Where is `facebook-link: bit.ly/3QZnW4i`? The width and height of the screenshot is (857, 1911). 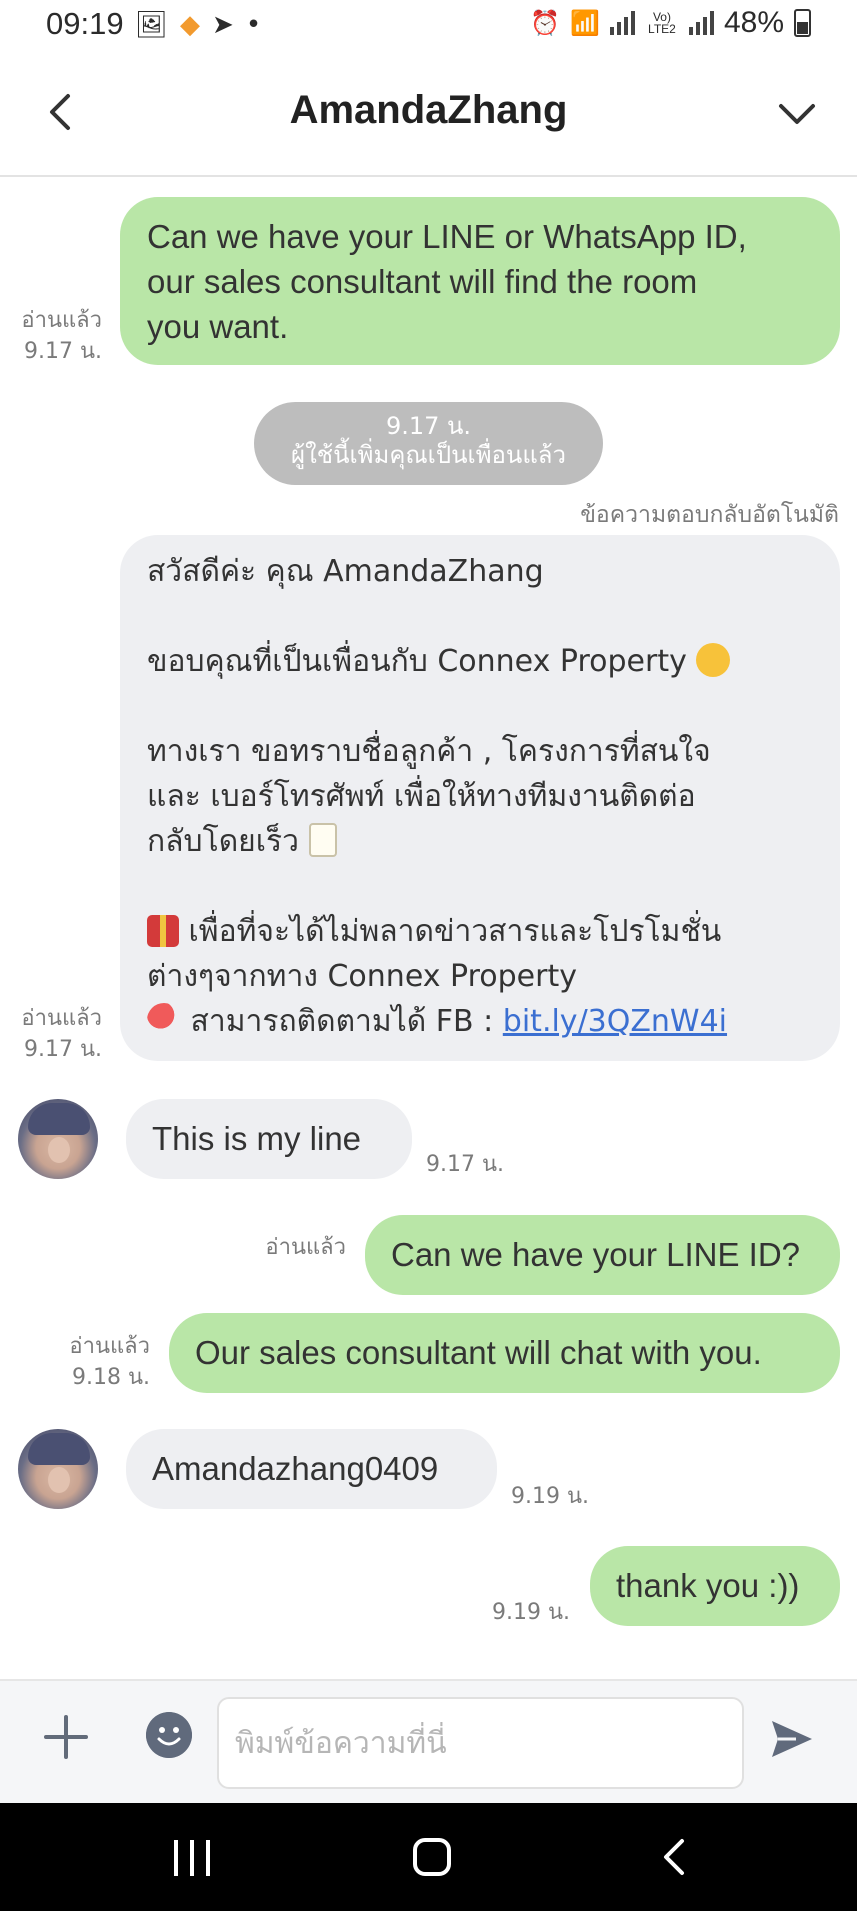
facebook-link: bit.ly/3QZnW4i is located at coordinates (615, 1021).